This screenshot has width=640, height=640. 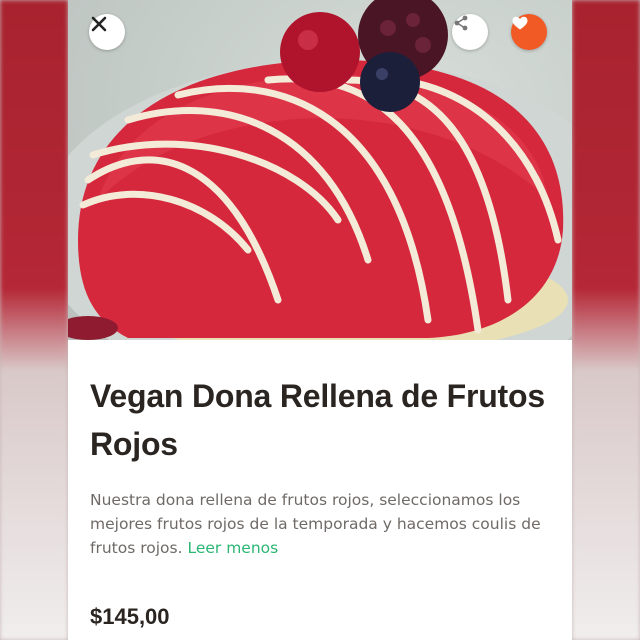 What do you see at coordinates (232, 548) in the screenshot?
I see `read-less-link: Leer menos` at bounding box center [232, 548].